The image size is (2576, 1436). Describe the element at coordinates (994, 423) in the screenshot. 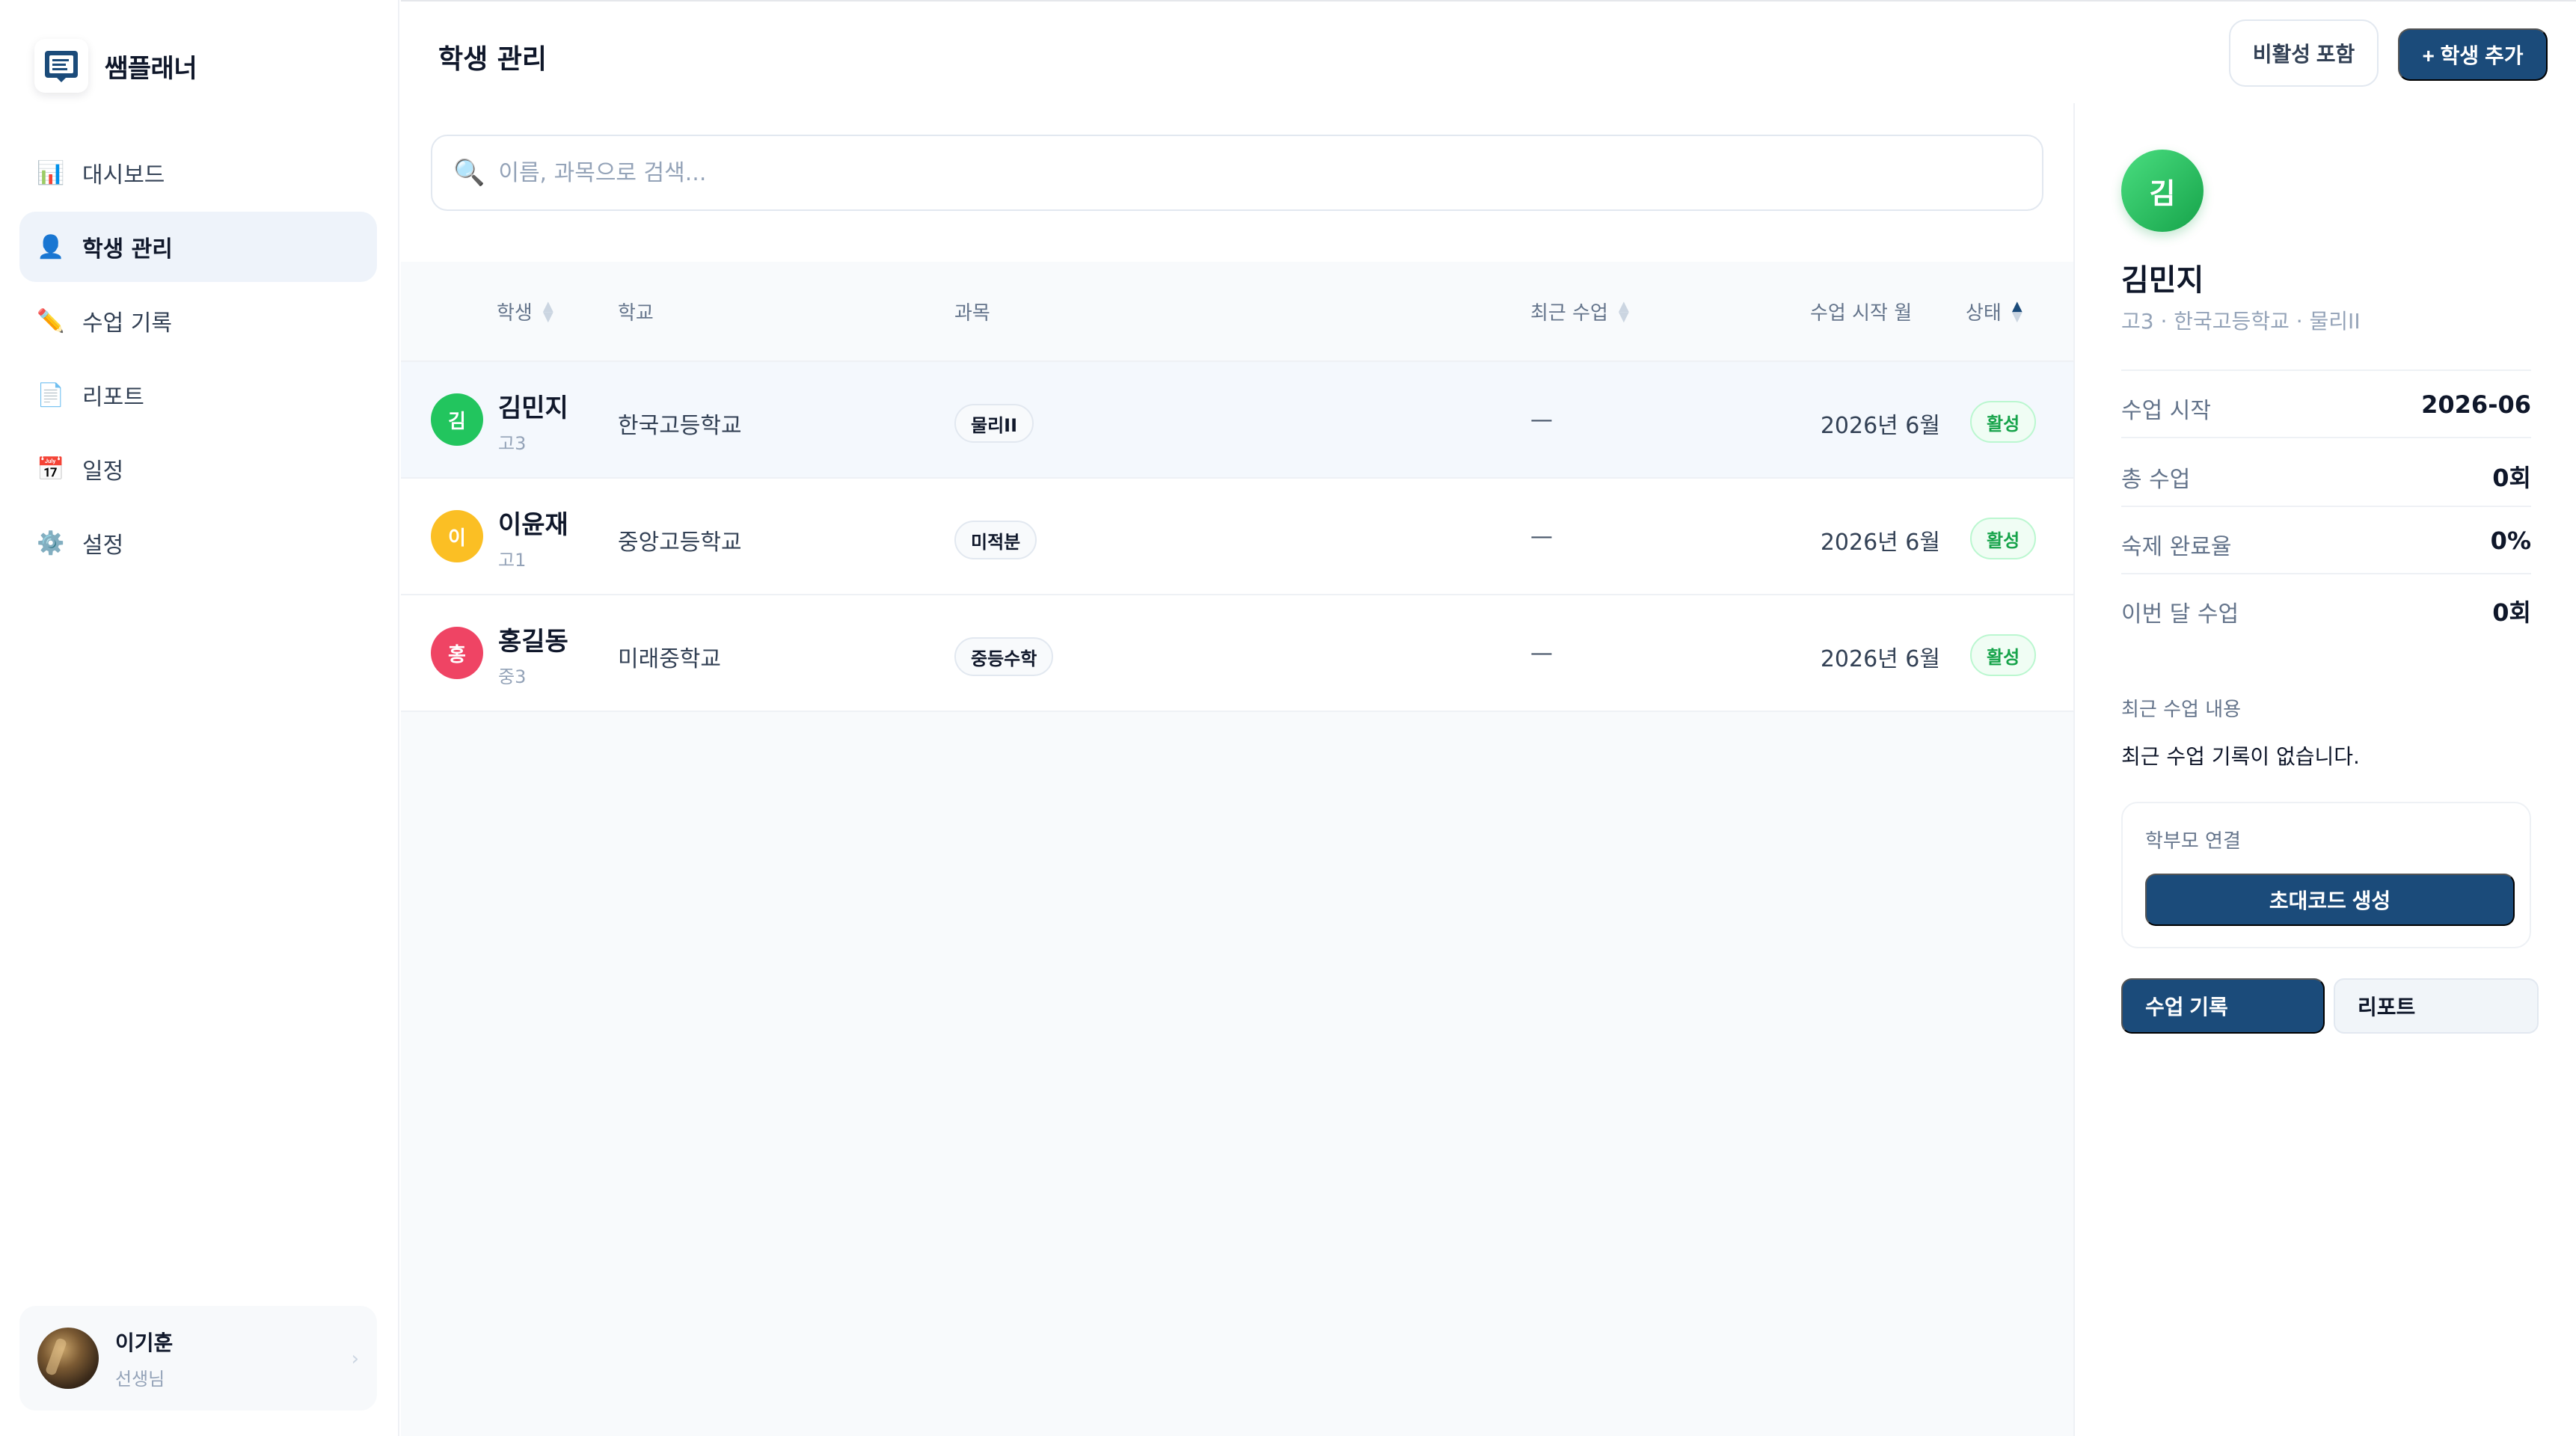

I see `subject-badge: 물리II` at that location.